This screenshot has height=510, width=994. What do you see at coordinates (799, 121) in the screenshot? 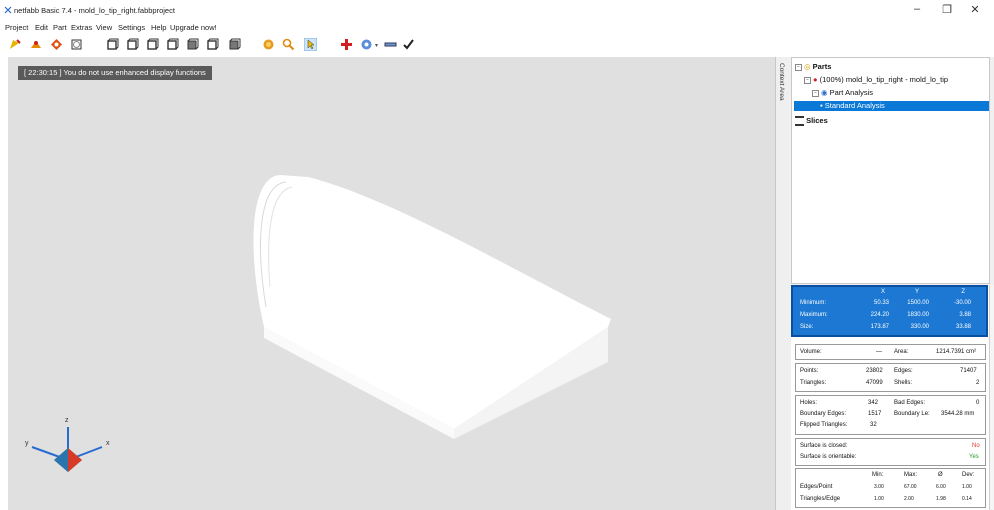
I see `slices-icon` at bounding box center [799, 121].